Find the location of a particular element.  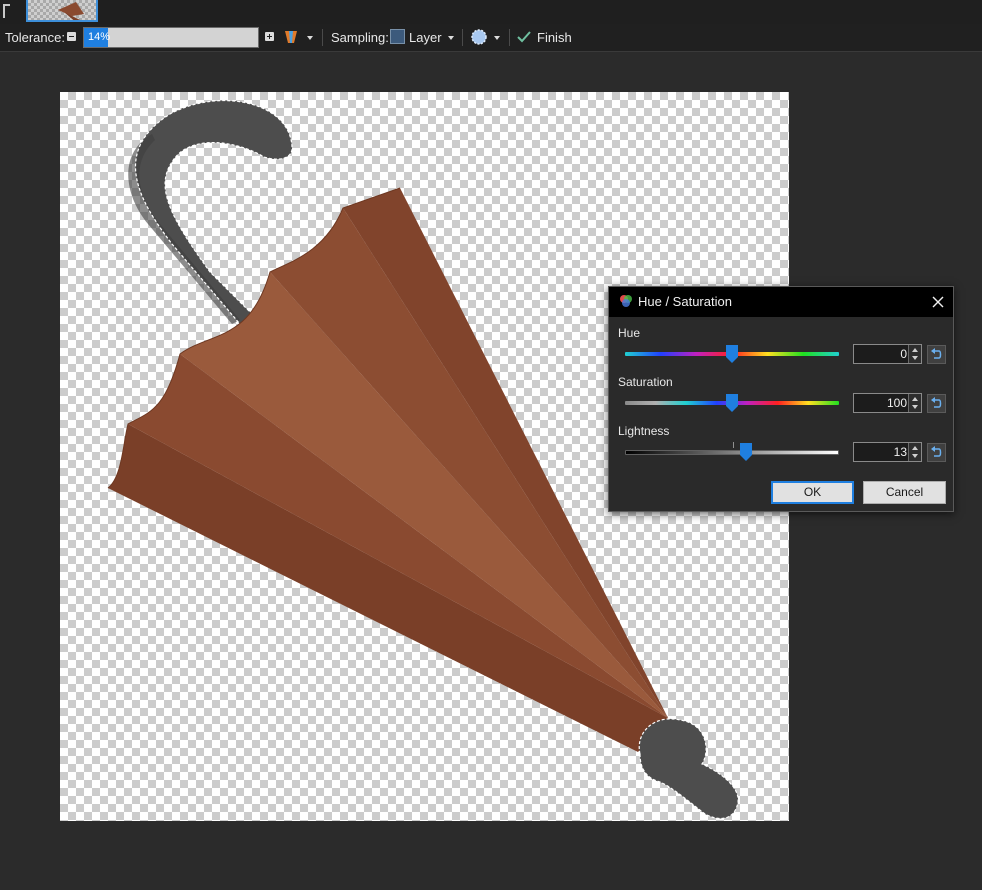

antialias-icon is located at coordinates (479, 37).